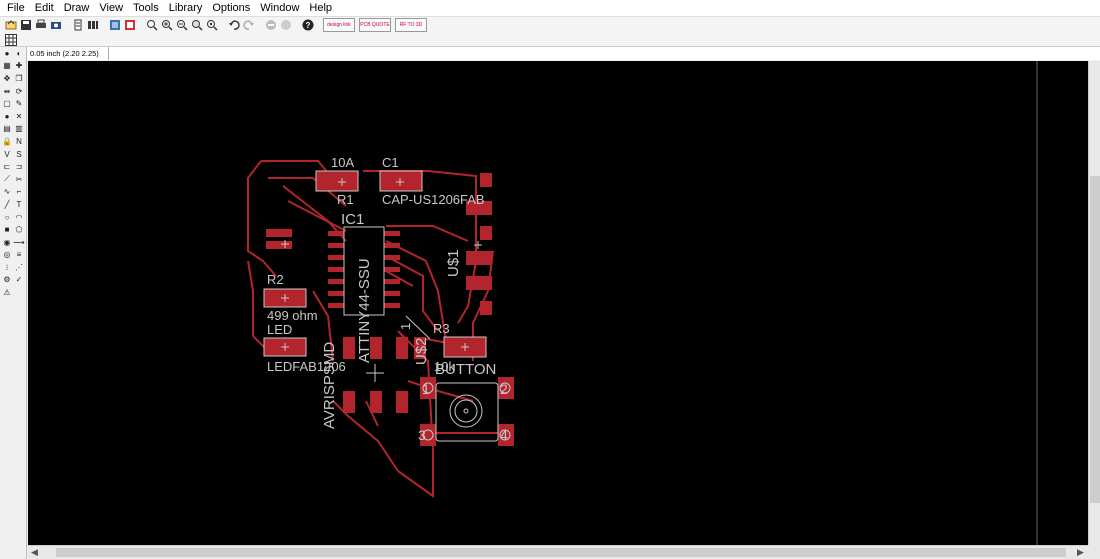  I want to click on delete-icon: ✕, so click(19, 116).